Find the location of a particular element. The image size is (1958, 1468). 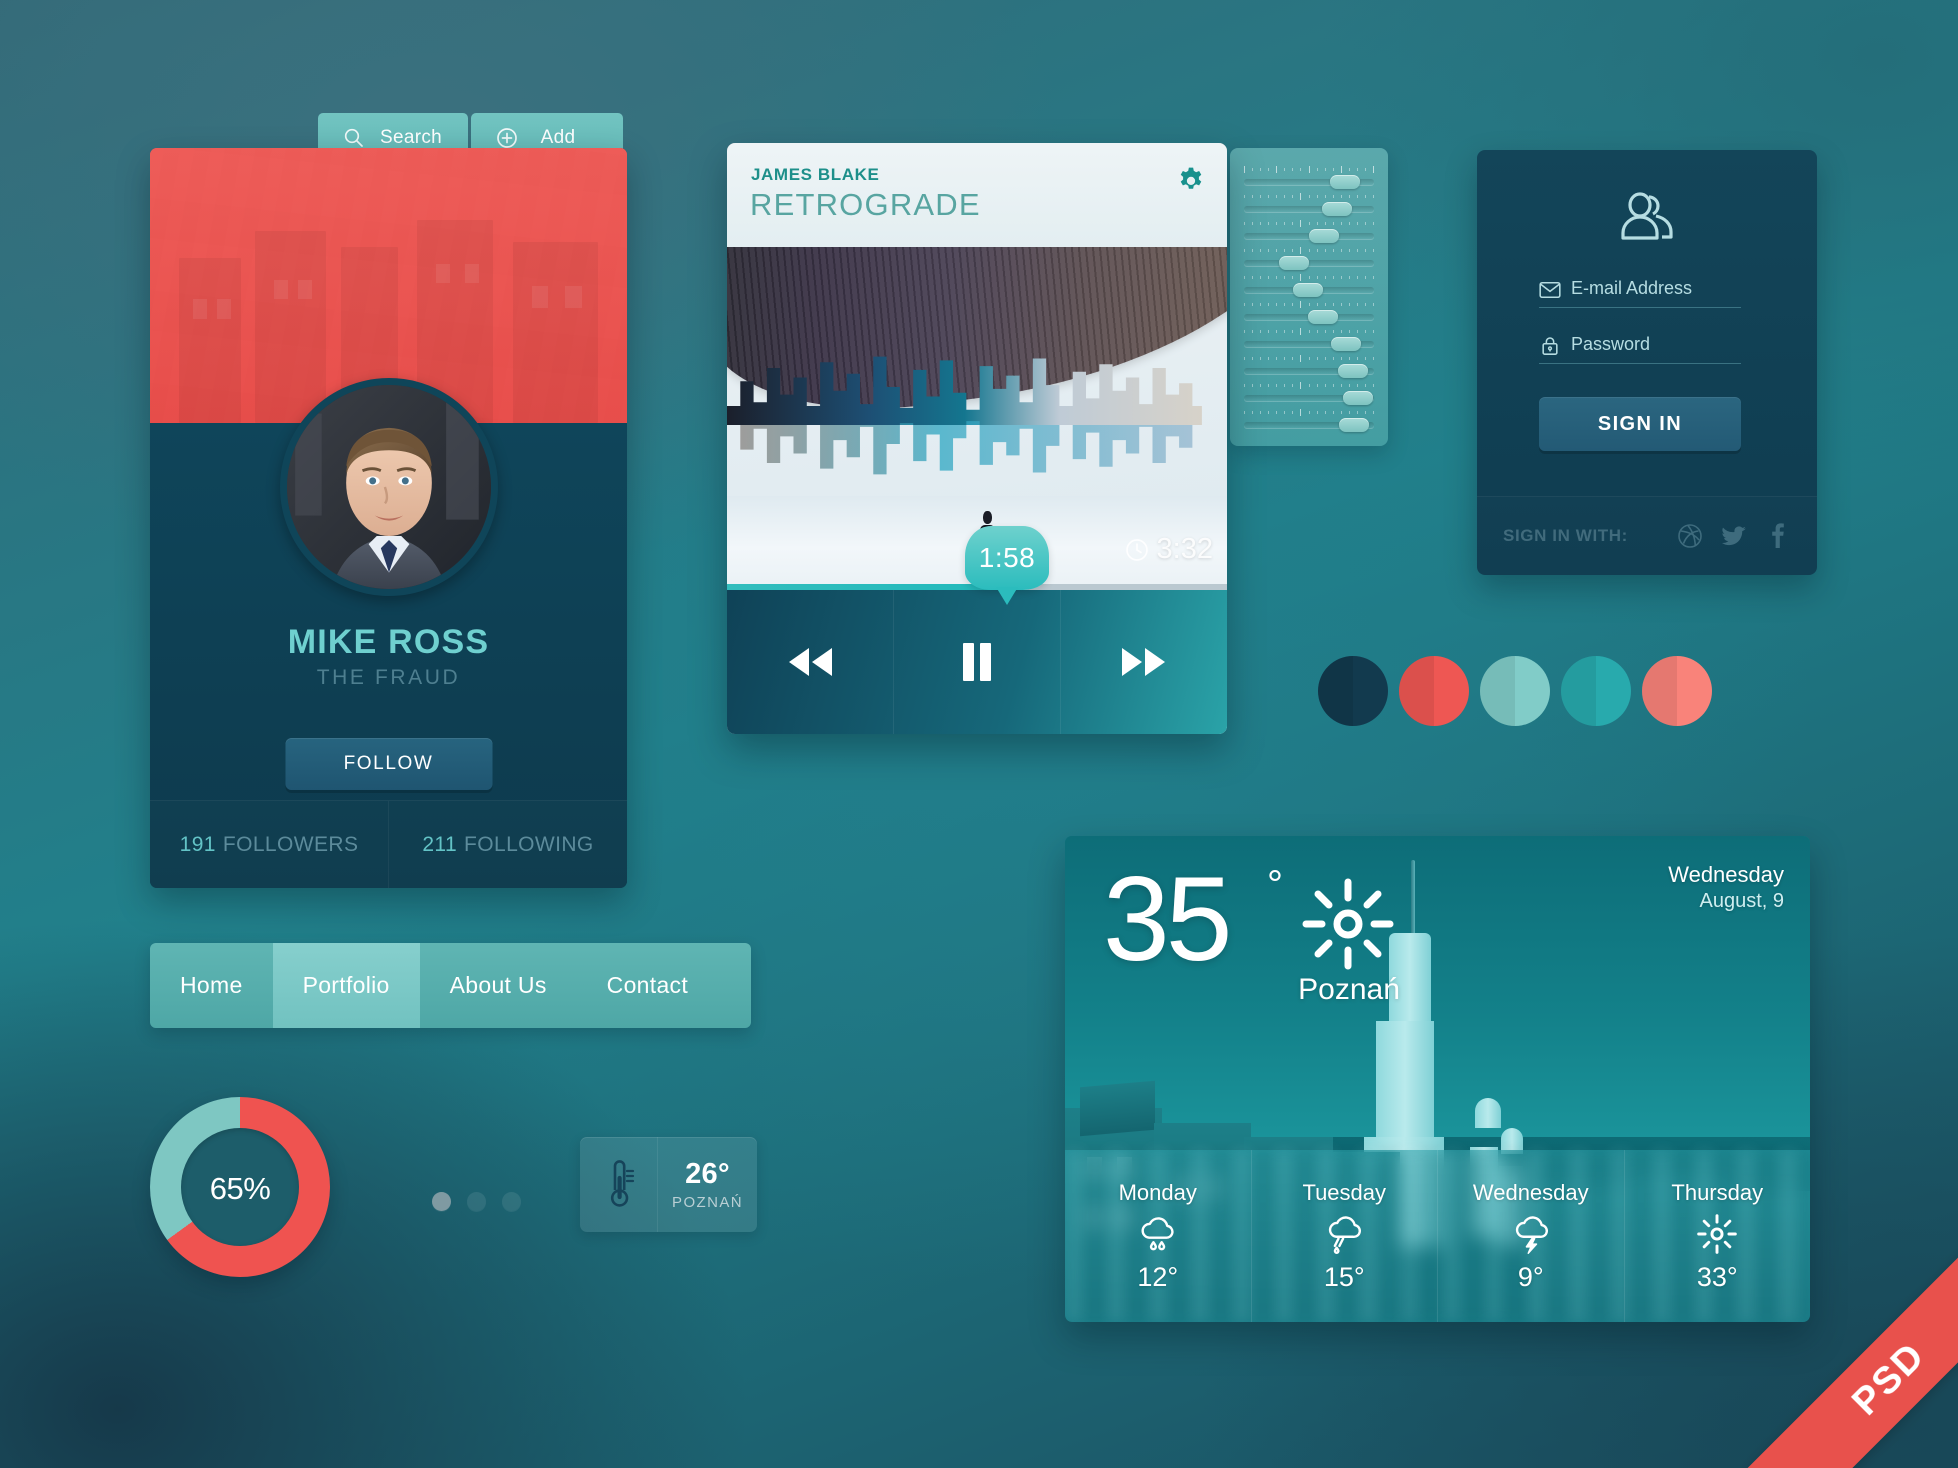

avatar-photo is located at coordinates (388, 487).